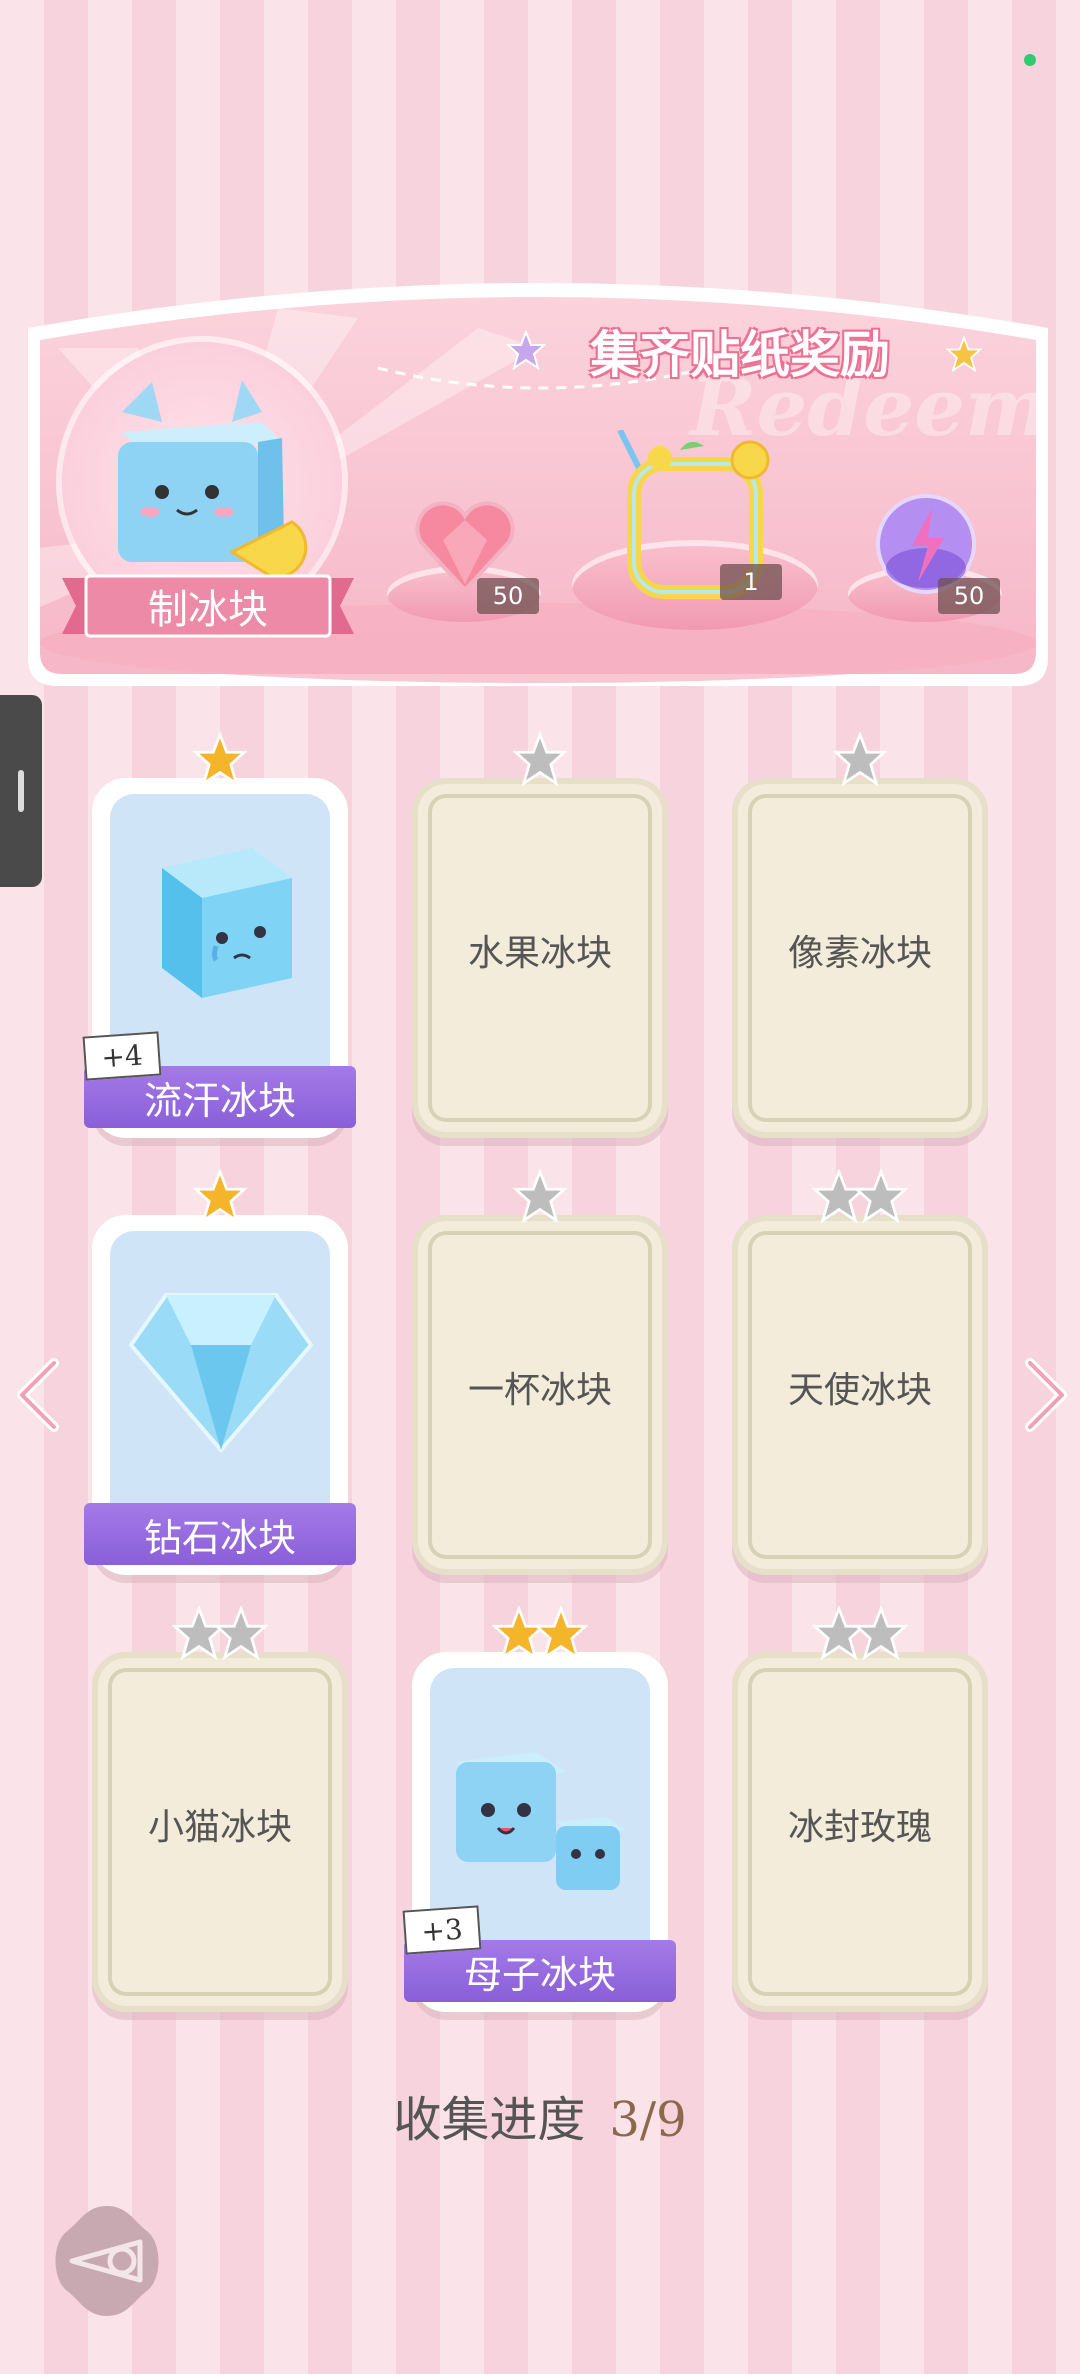 This screenshot has height=2374, width=1080. I want to click on card-name: 一杯冰块, so click(539, 1390).